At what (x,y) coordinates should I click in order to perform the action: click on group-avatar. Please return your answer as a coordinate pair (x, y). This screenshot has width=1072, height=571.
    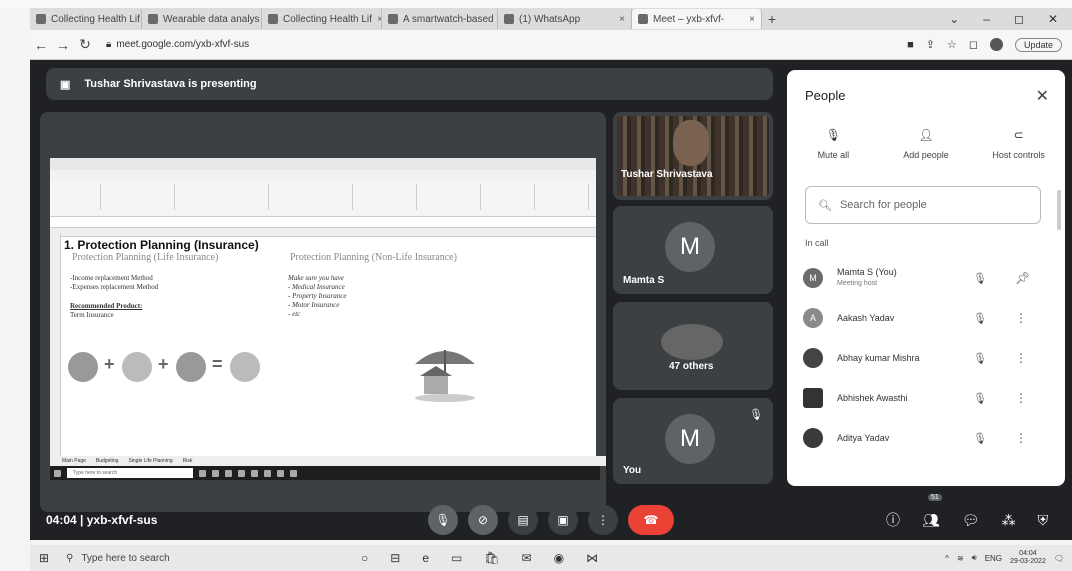
    Looking at the image, I should click on (692, 342).